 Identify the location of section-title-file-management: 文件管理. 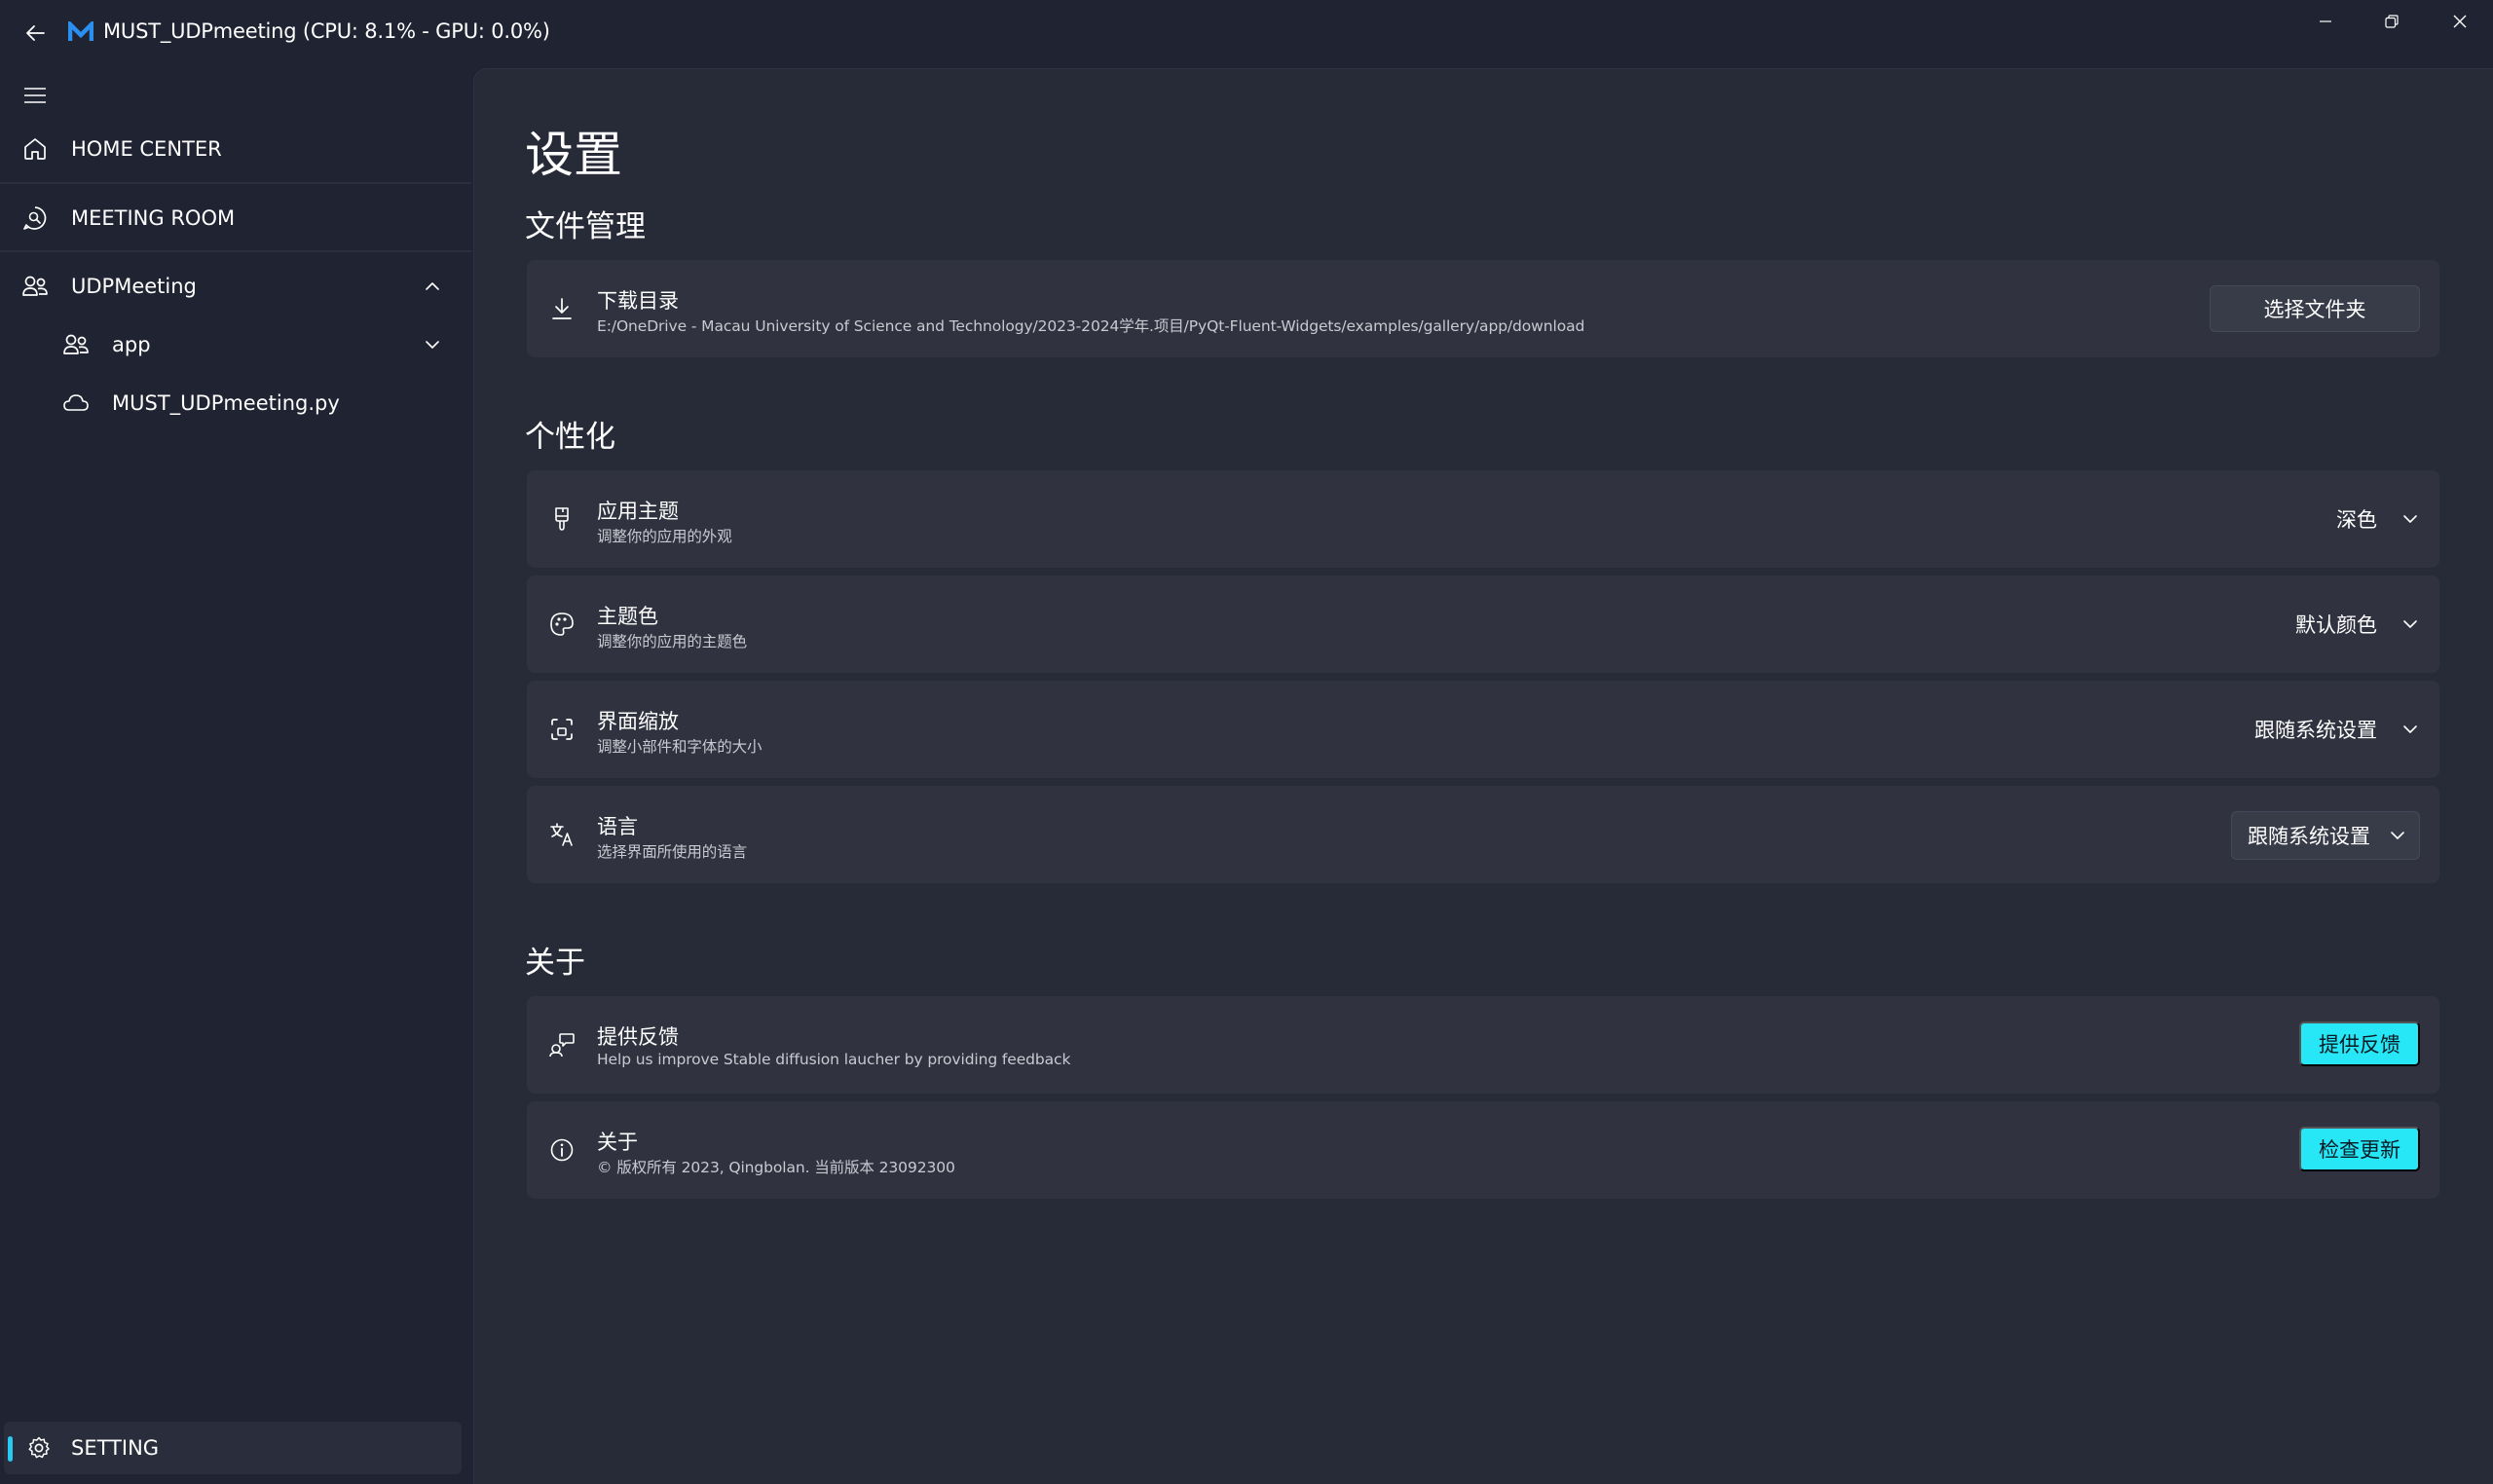
(585, 226).